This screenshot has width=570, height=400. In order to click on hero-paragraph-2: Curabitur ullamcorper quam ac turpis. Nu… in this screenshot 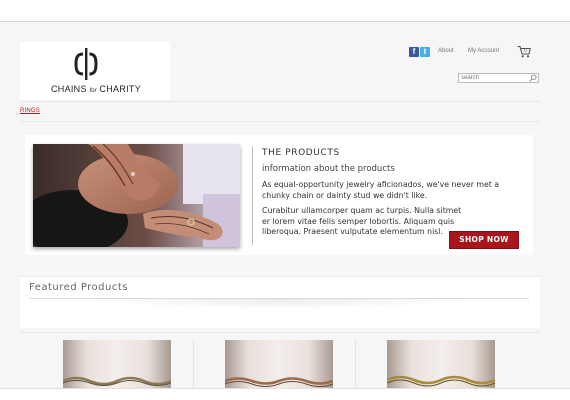, I will do `click(362, 221)`.